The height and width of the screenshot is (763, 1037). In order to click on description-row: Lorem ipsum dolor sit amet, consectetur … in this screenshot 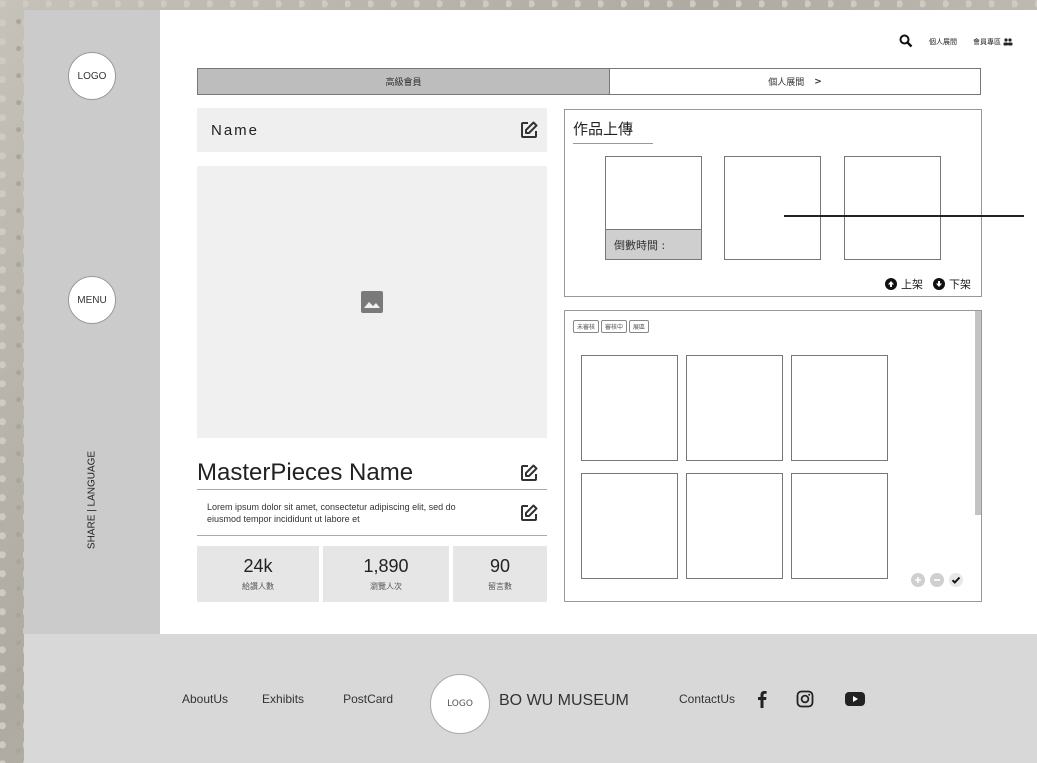, I will do `click(372, 513)`.